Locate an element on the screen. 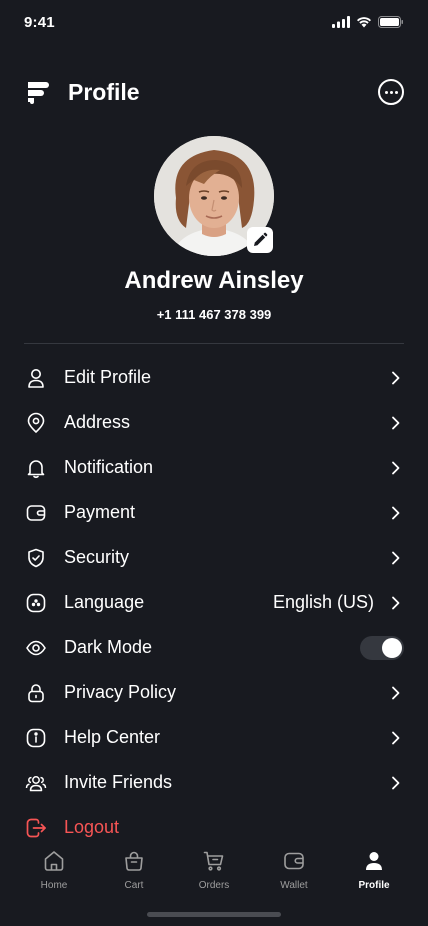  divider is located at coordinates (214, 343).